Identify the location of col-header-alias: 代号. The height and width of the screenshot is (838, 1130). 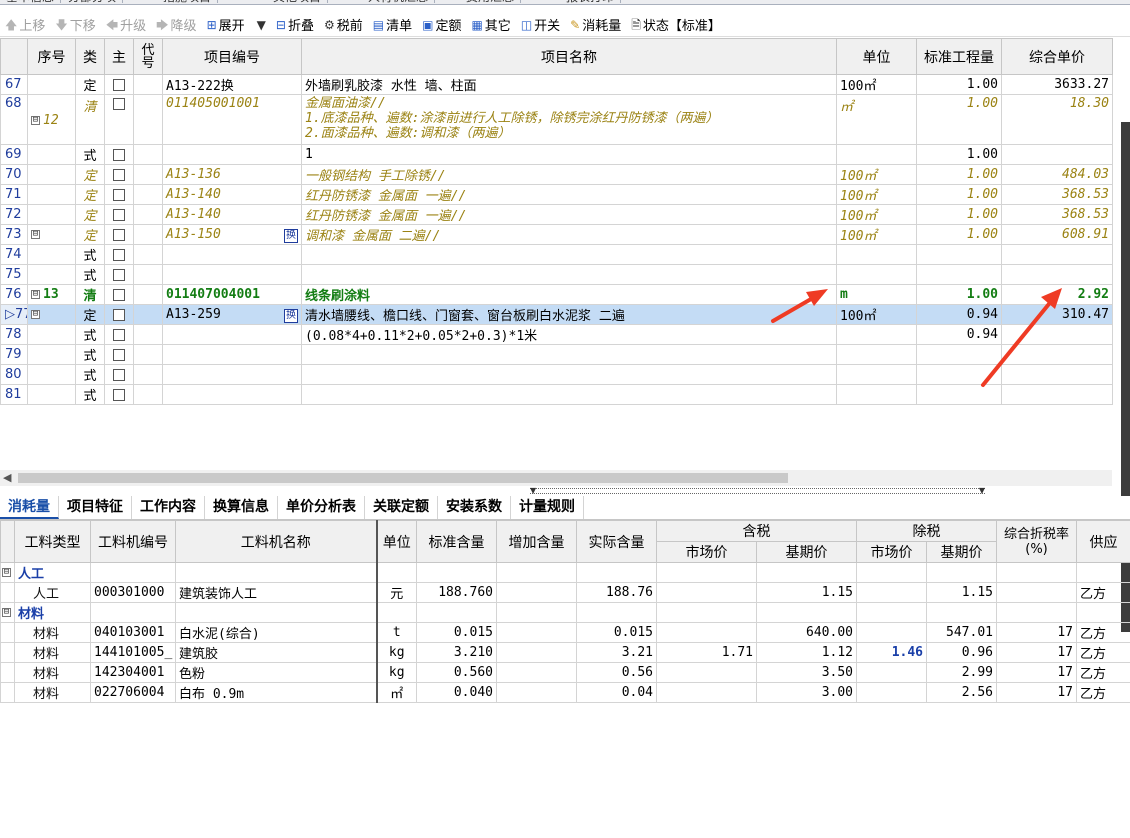
(148, 56).